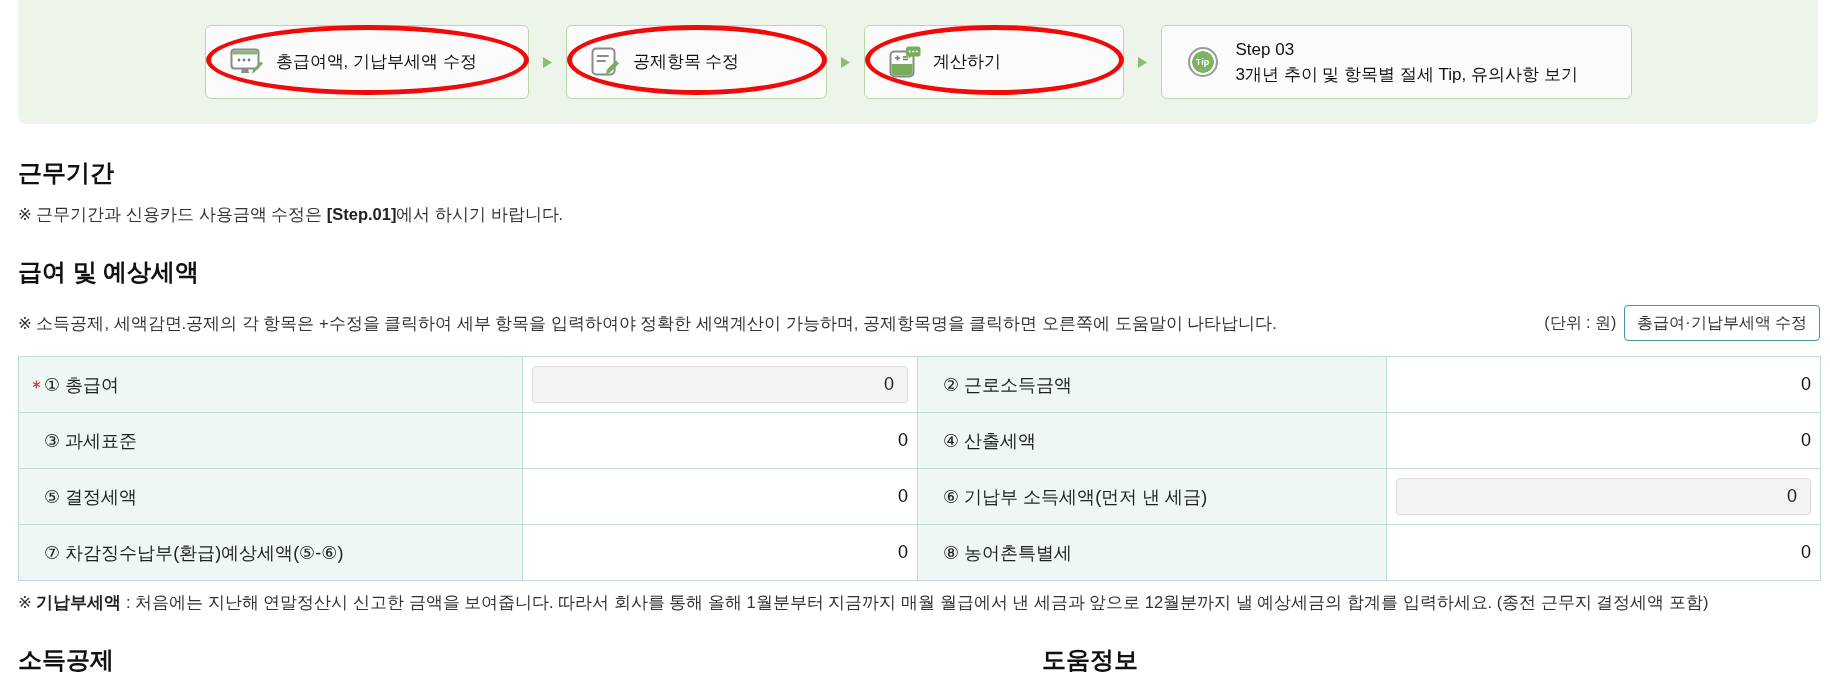  What do you see at coordinates (1008, 553) in the screenshot?
I see `label-text: ⑧ 농어촌특별세` at bounding box center [1008, 553].